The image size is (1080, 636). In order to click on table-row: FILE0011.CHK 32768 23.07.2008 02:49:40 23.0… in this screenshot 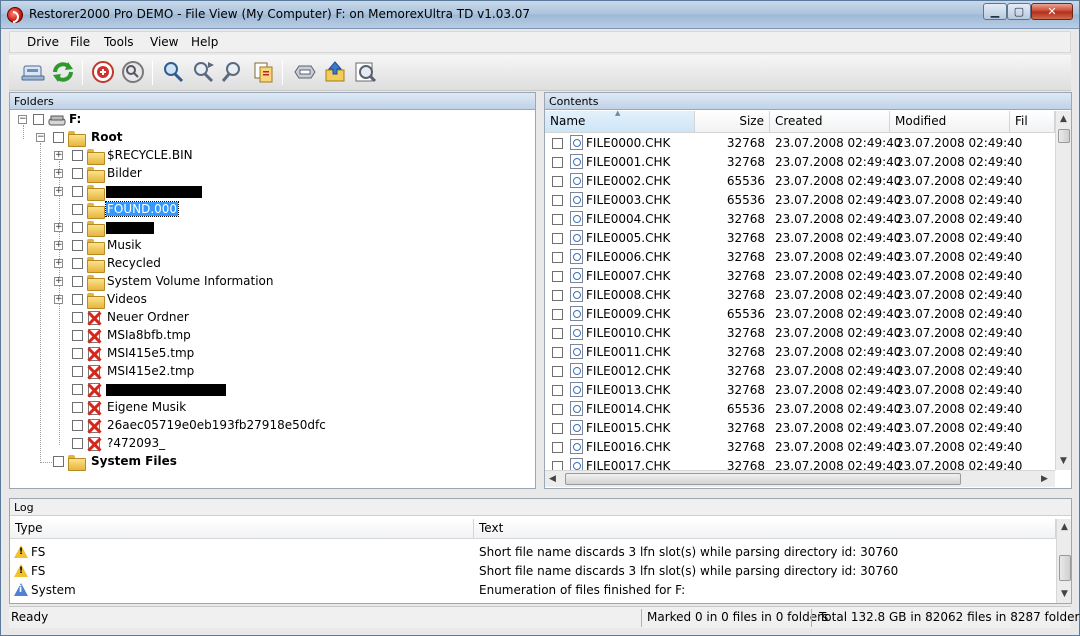, I will do `click(800, 352)`.